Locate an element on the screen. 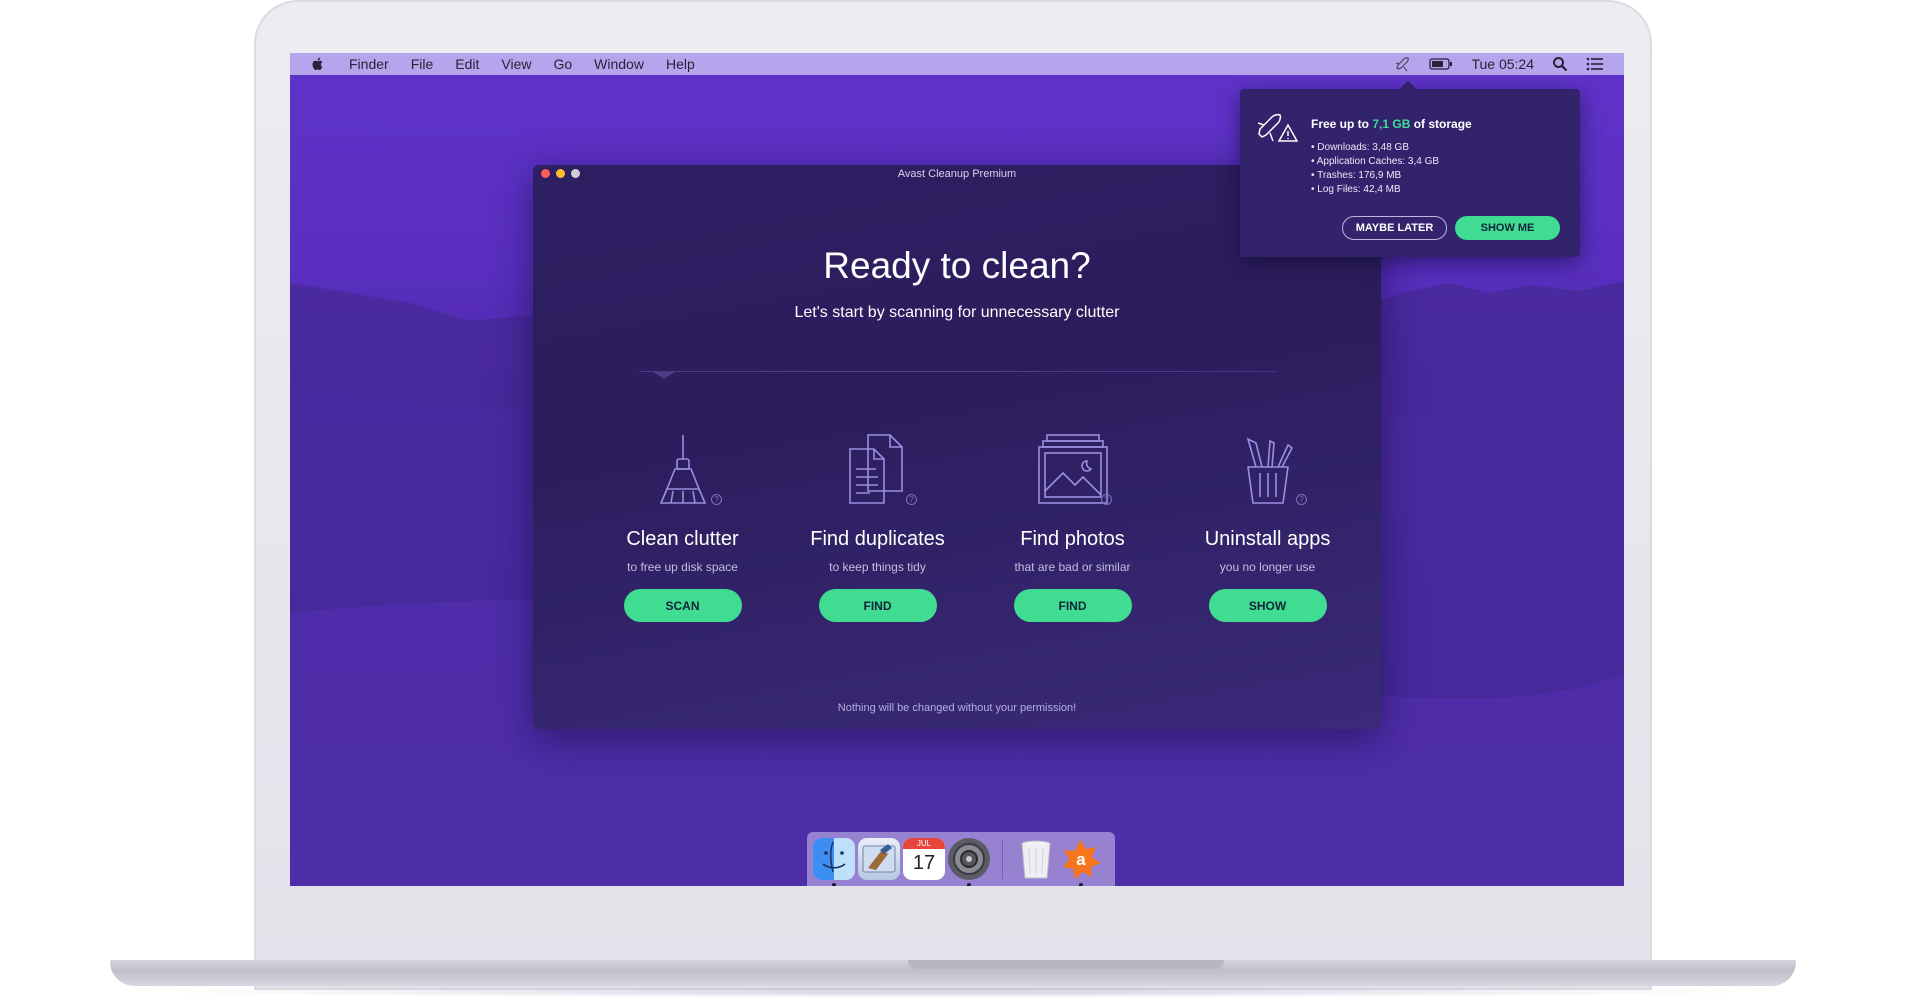  notification-amount: 7,1 GB is located at coordinates (1391, 124).